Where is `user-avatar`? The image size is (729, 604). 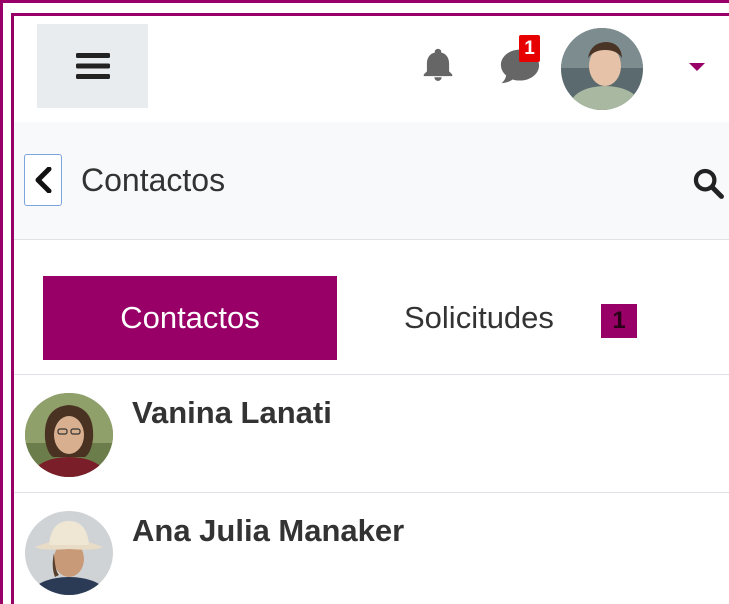 user-avatar is located at coordinates (602, 69).